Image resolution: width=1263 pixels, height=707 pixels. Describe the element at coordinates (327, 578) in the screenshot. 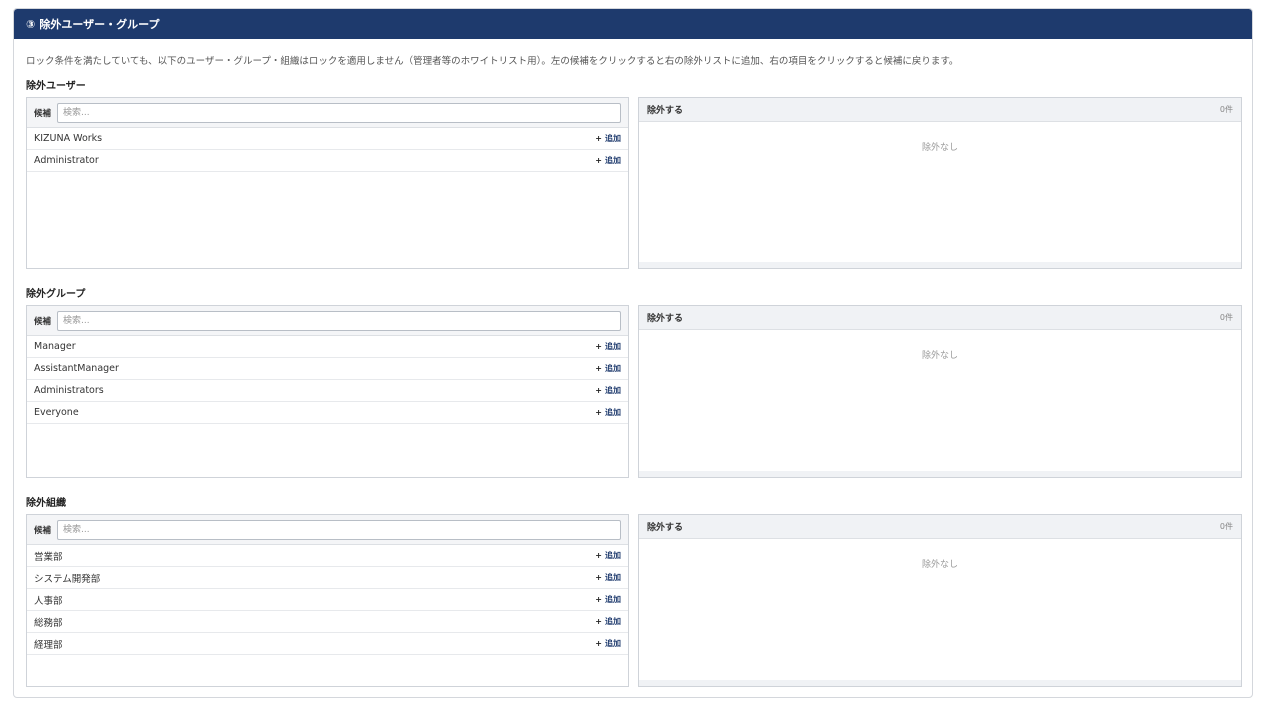

I see `candidate-row: システム開発部 + 追加` at that location.